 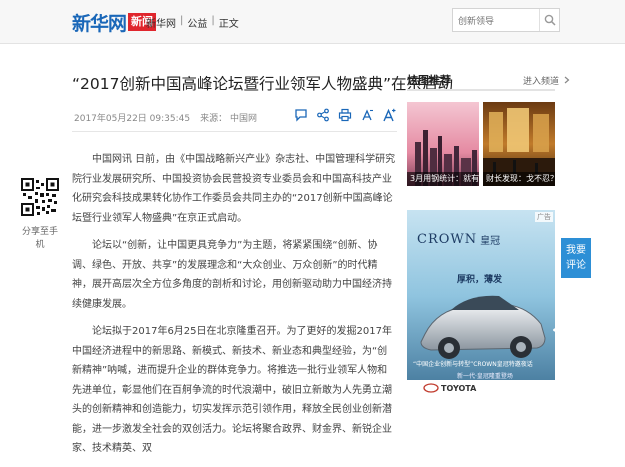 I want to click on share-tool, so click(x=323, y=115).